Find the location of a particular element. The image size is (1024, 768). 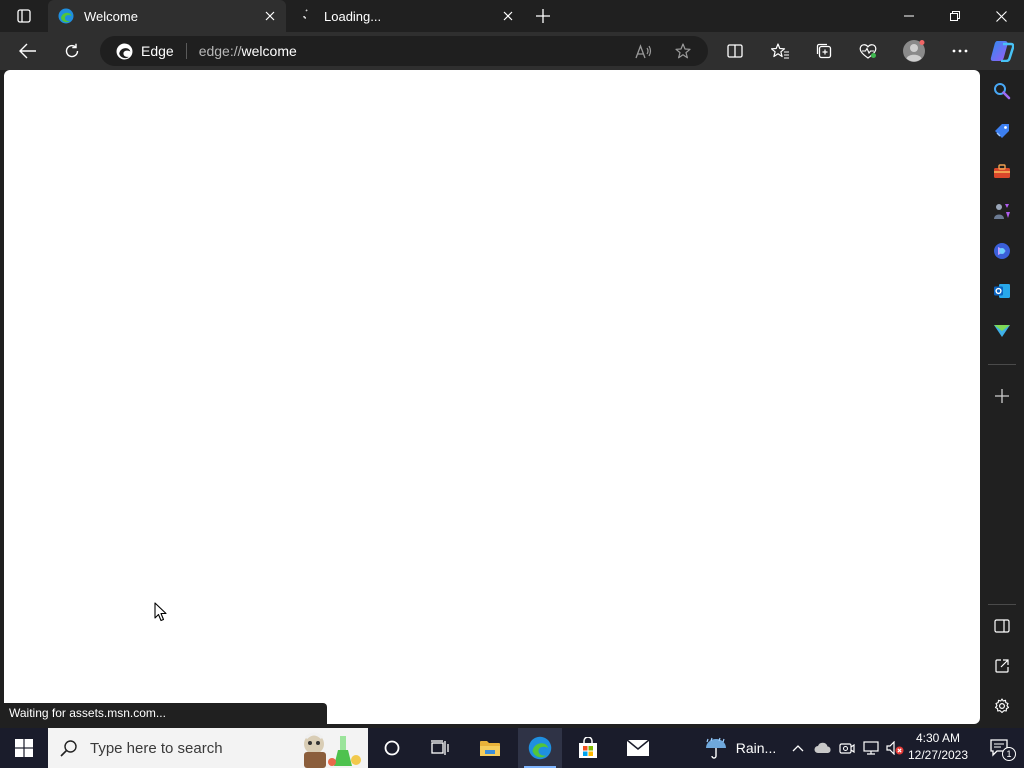

sidebar-add is located at coordinates (1002, 396).